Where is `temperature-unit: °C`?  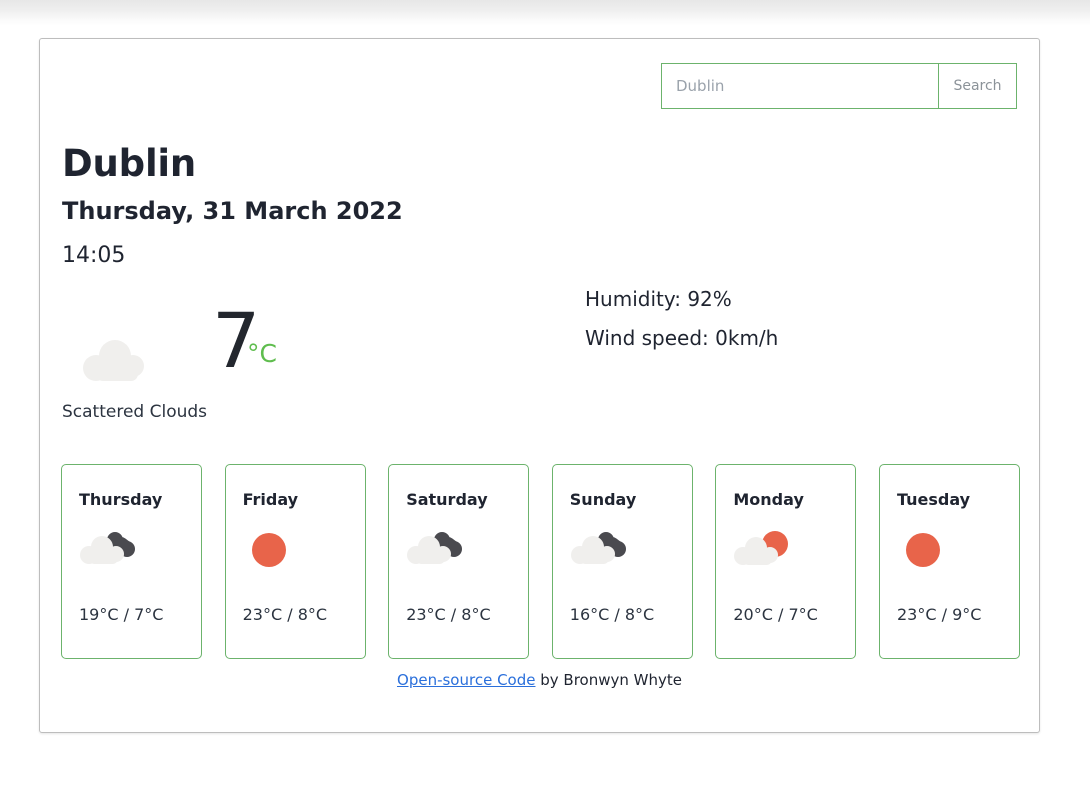 temperature-unit: °C is located at coordinates (262, 353).